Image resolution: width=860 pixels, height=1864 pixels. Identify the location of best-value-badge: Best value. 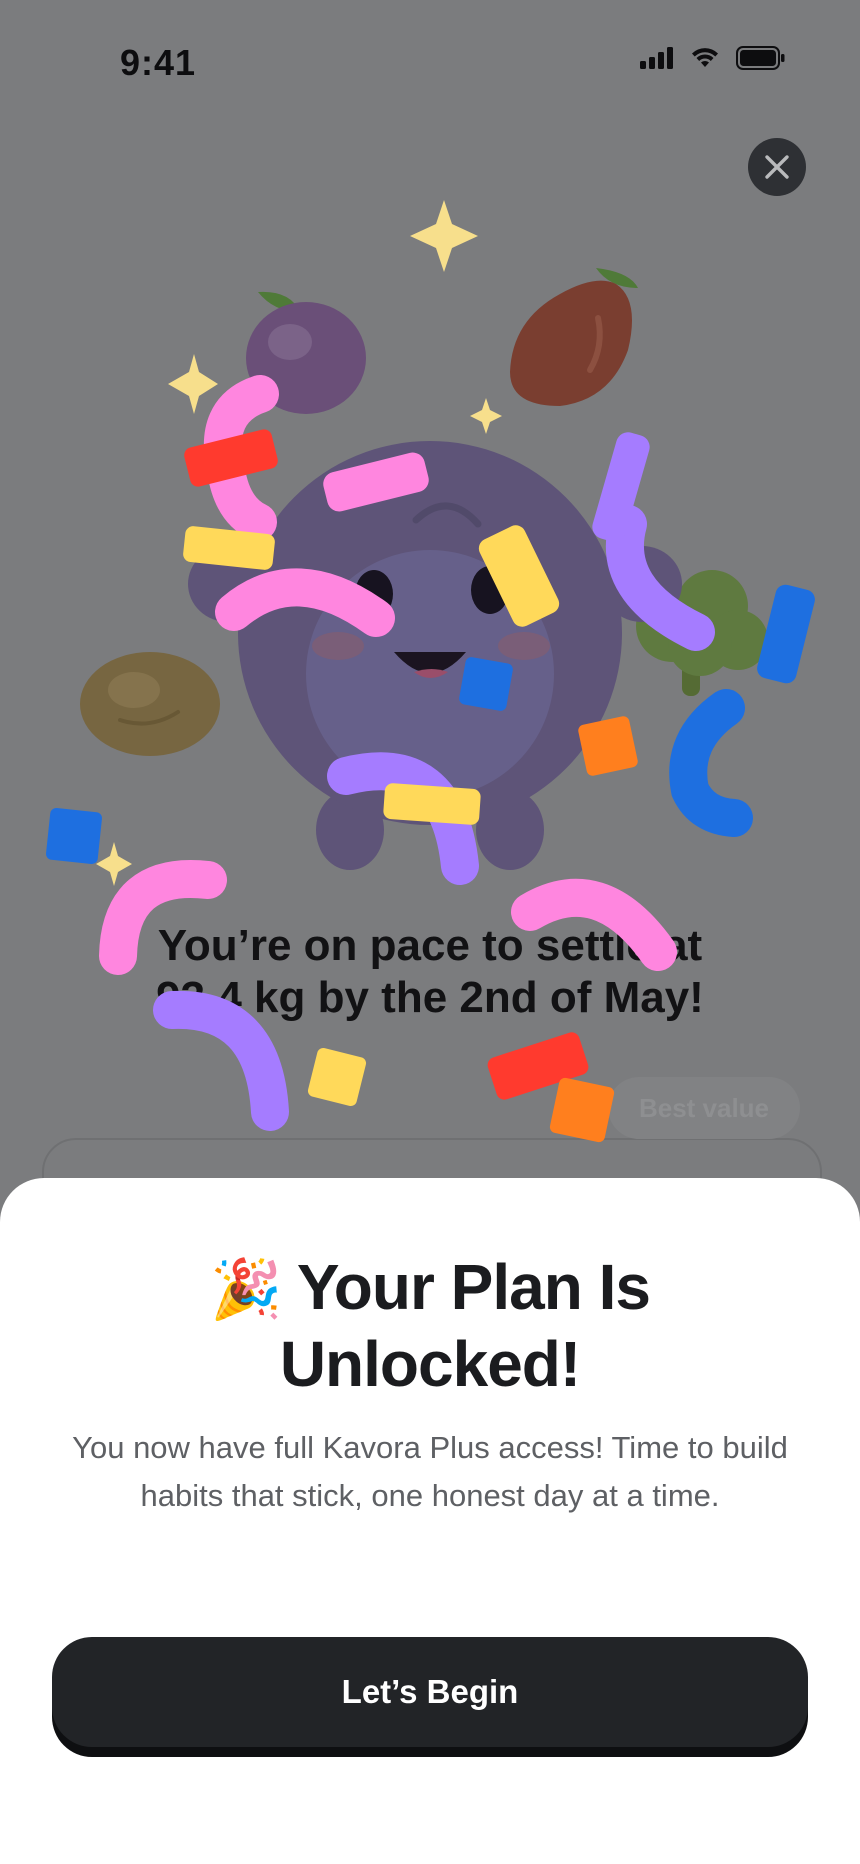
(704, 1108).